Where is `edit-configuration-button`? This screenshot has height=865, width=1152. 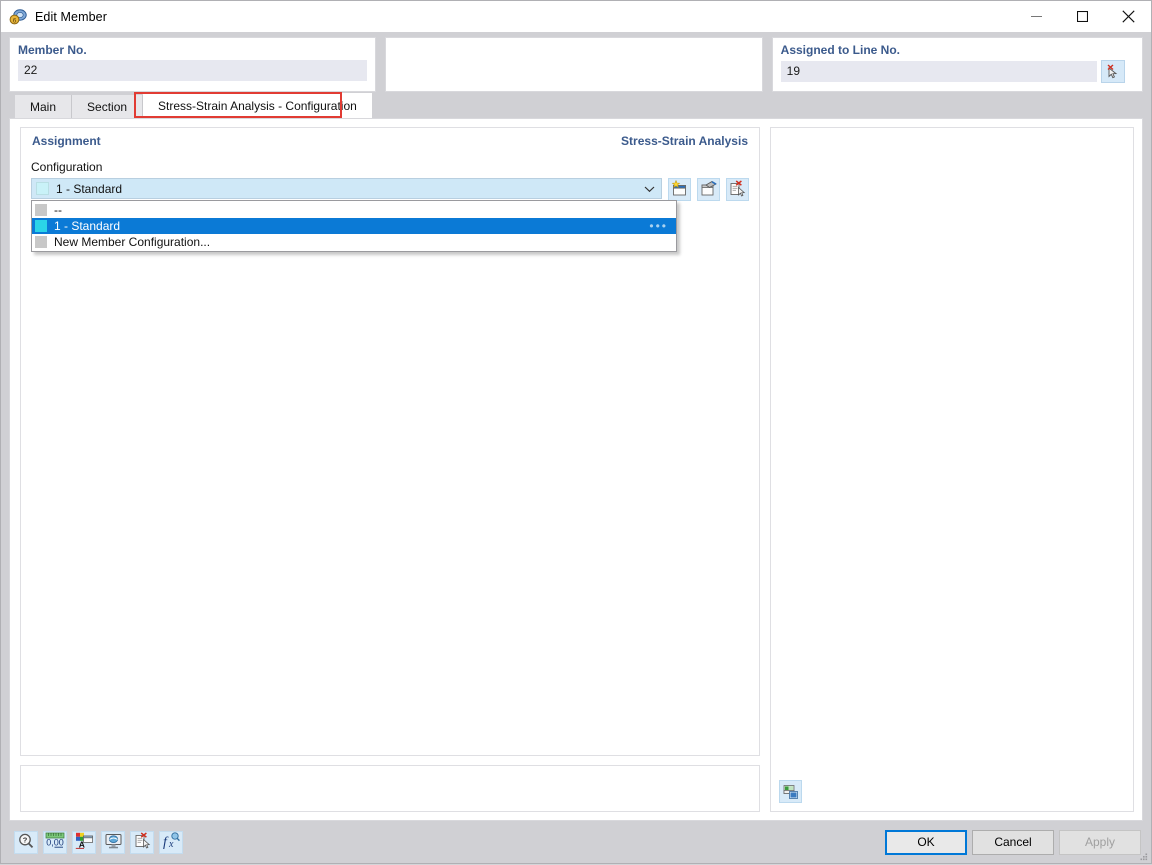
edit-configuration-button is located at coordinates (708, 189).